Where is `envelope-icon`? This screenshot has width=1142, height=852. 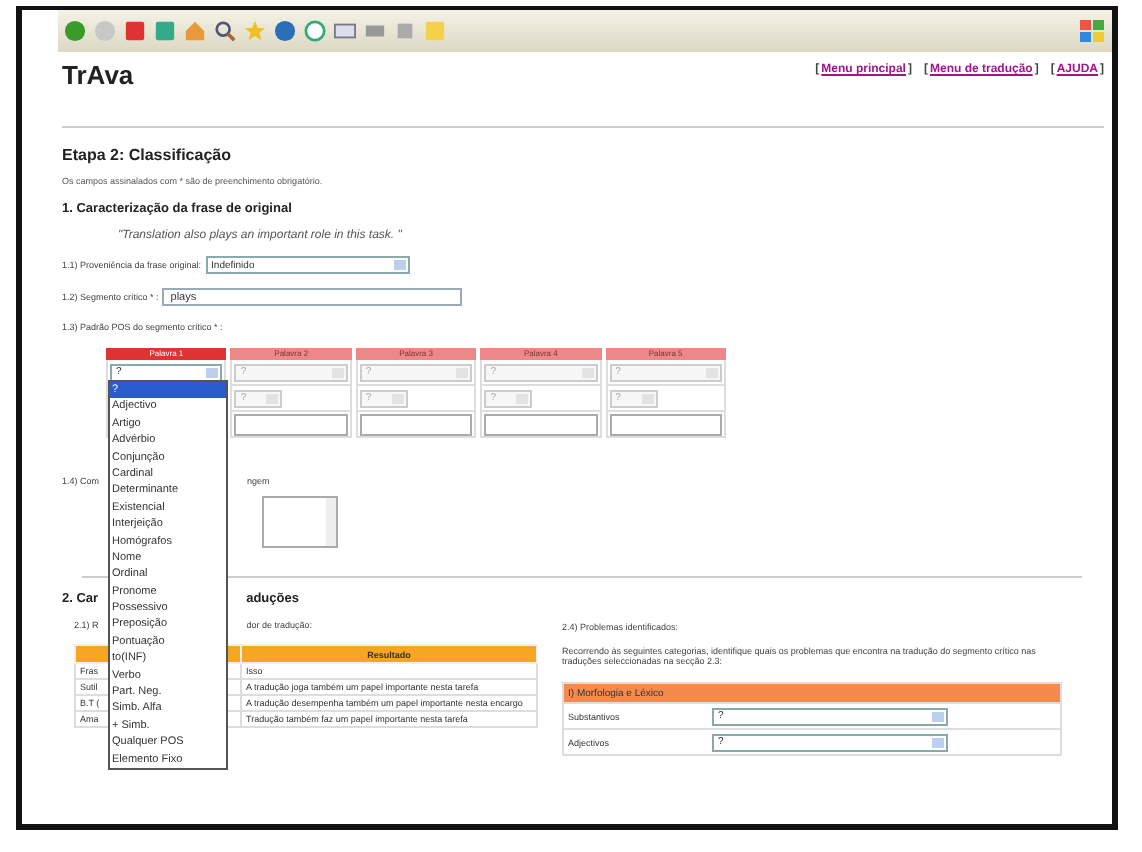
envelope-icon is located at coordinates (345, 31).